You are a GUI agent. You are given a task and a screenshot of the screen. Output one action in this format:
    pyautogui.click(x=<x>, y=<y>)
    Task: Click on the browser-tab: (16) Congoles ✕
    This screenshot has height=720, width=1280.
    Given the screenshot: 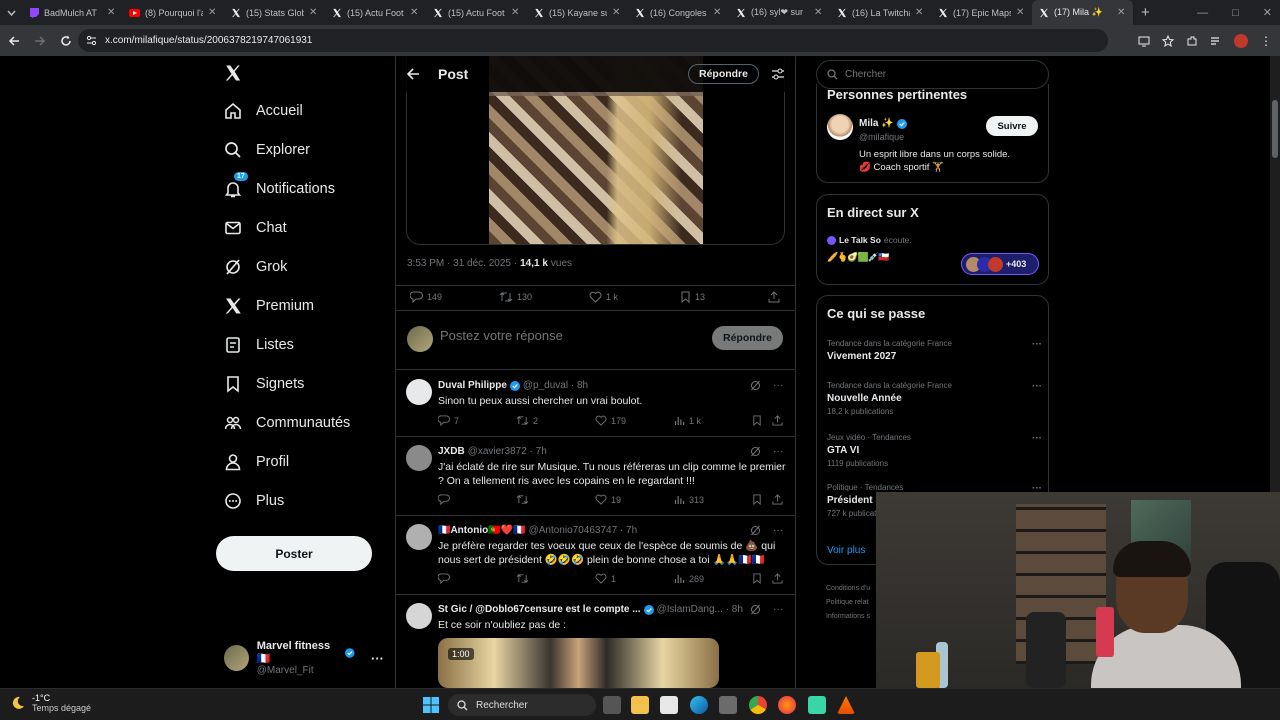 What is the action you would take?
    pyautogui.click(x=678, y=12)
    